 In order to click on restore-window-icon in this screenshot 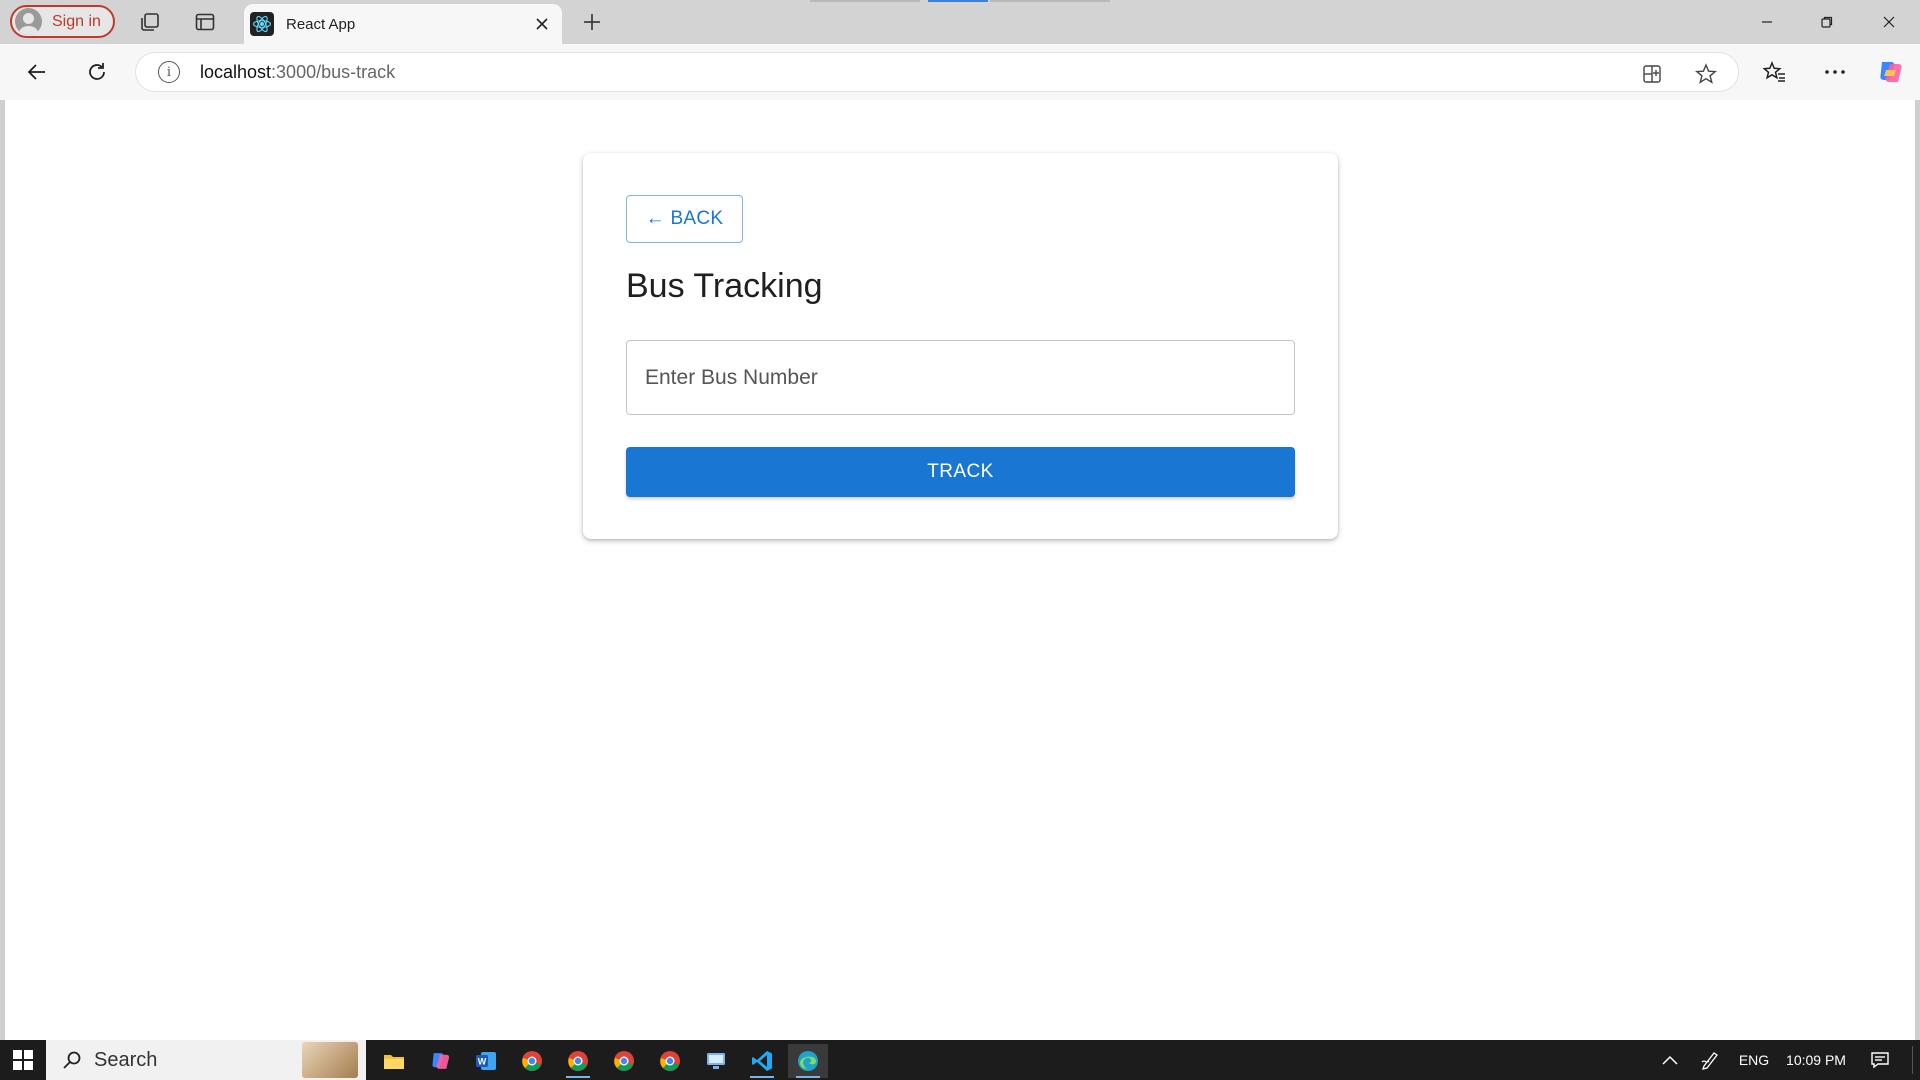, I will do `click(1827, 22)`.